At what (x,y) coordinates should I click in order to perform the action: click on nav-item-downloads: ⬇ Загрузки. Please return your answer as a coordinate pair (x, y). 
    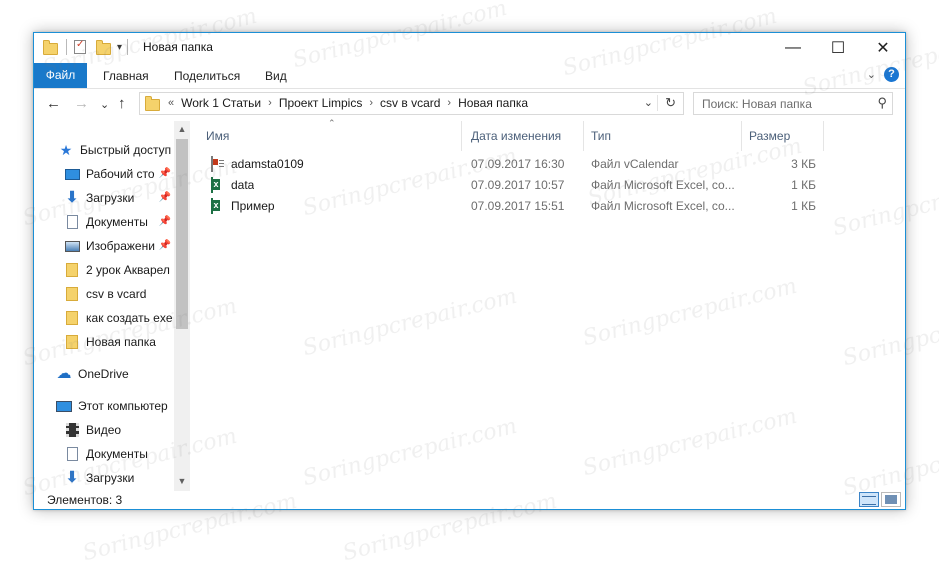
    Looking at the image, I should click on (119, 478).